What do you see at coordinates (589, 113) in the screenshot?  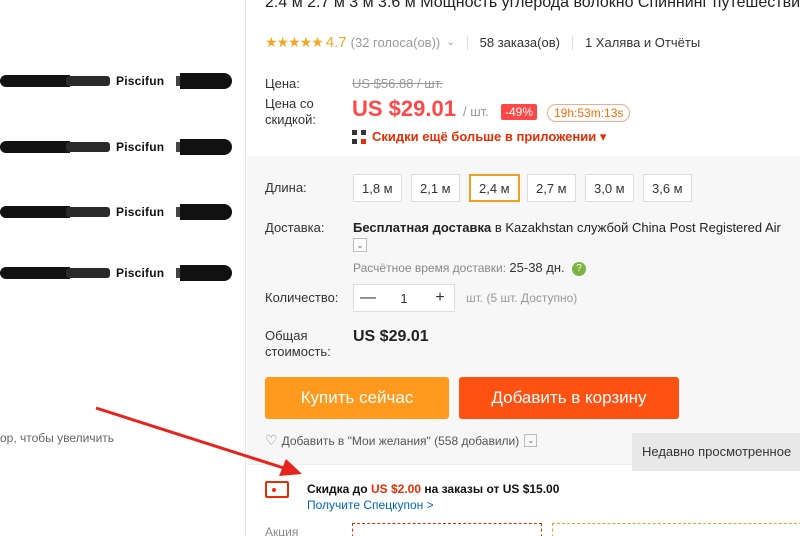 I see `countdown-timer: 19h:53m:13s` at bounding box center [589, 113].